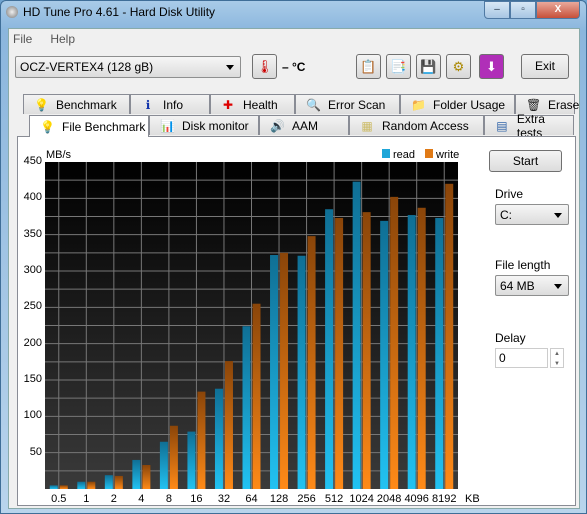 Image resolution: width=587 pixels, height=514 pixels. What do you see at coordinates (32, 415) in the screenshot?
I see `y-tick-label: 100` at bounding box center [32, 415].